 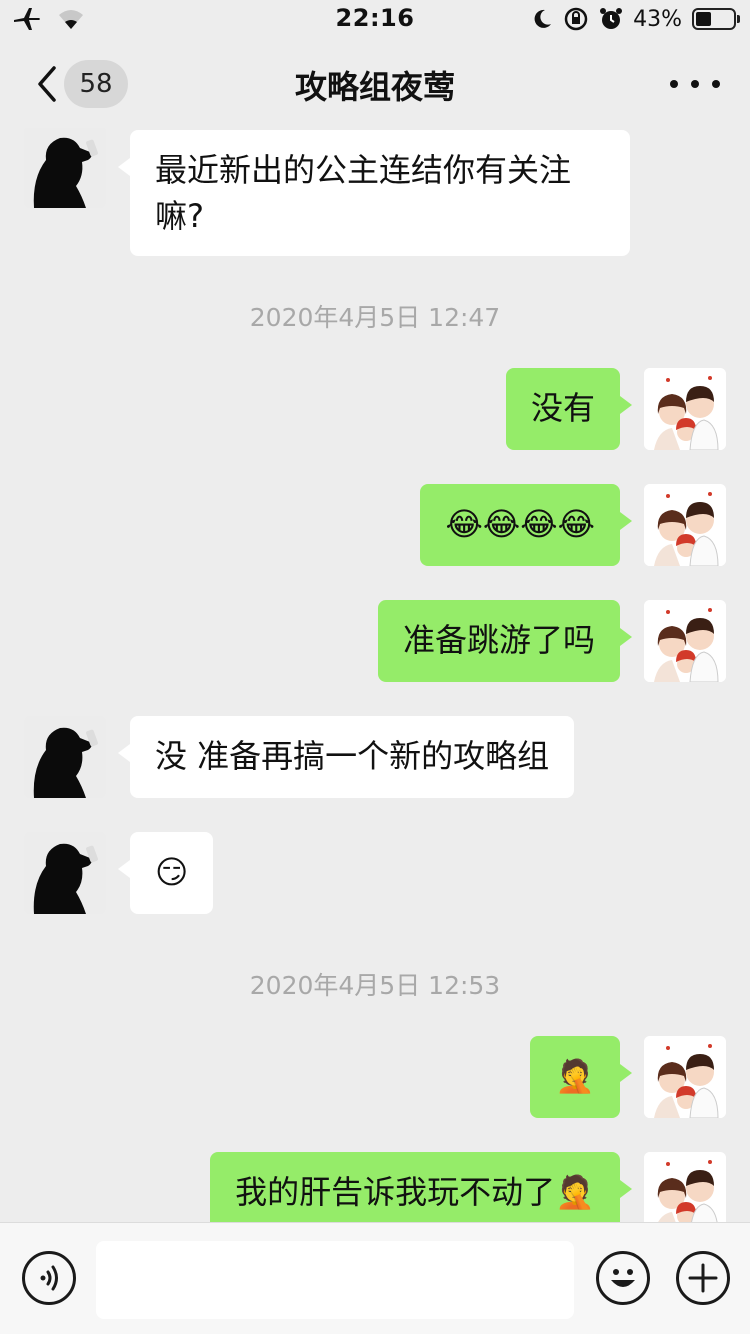 I want to click on message-text: 没 准备再搞一个新的攻略组, so click(x=352, y=756).